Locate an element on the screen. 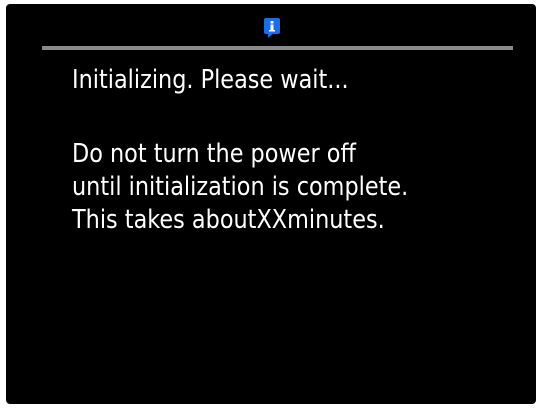 The height and width of the screenshot is (408, 542). header-divider is located at coordinates (277, 48).